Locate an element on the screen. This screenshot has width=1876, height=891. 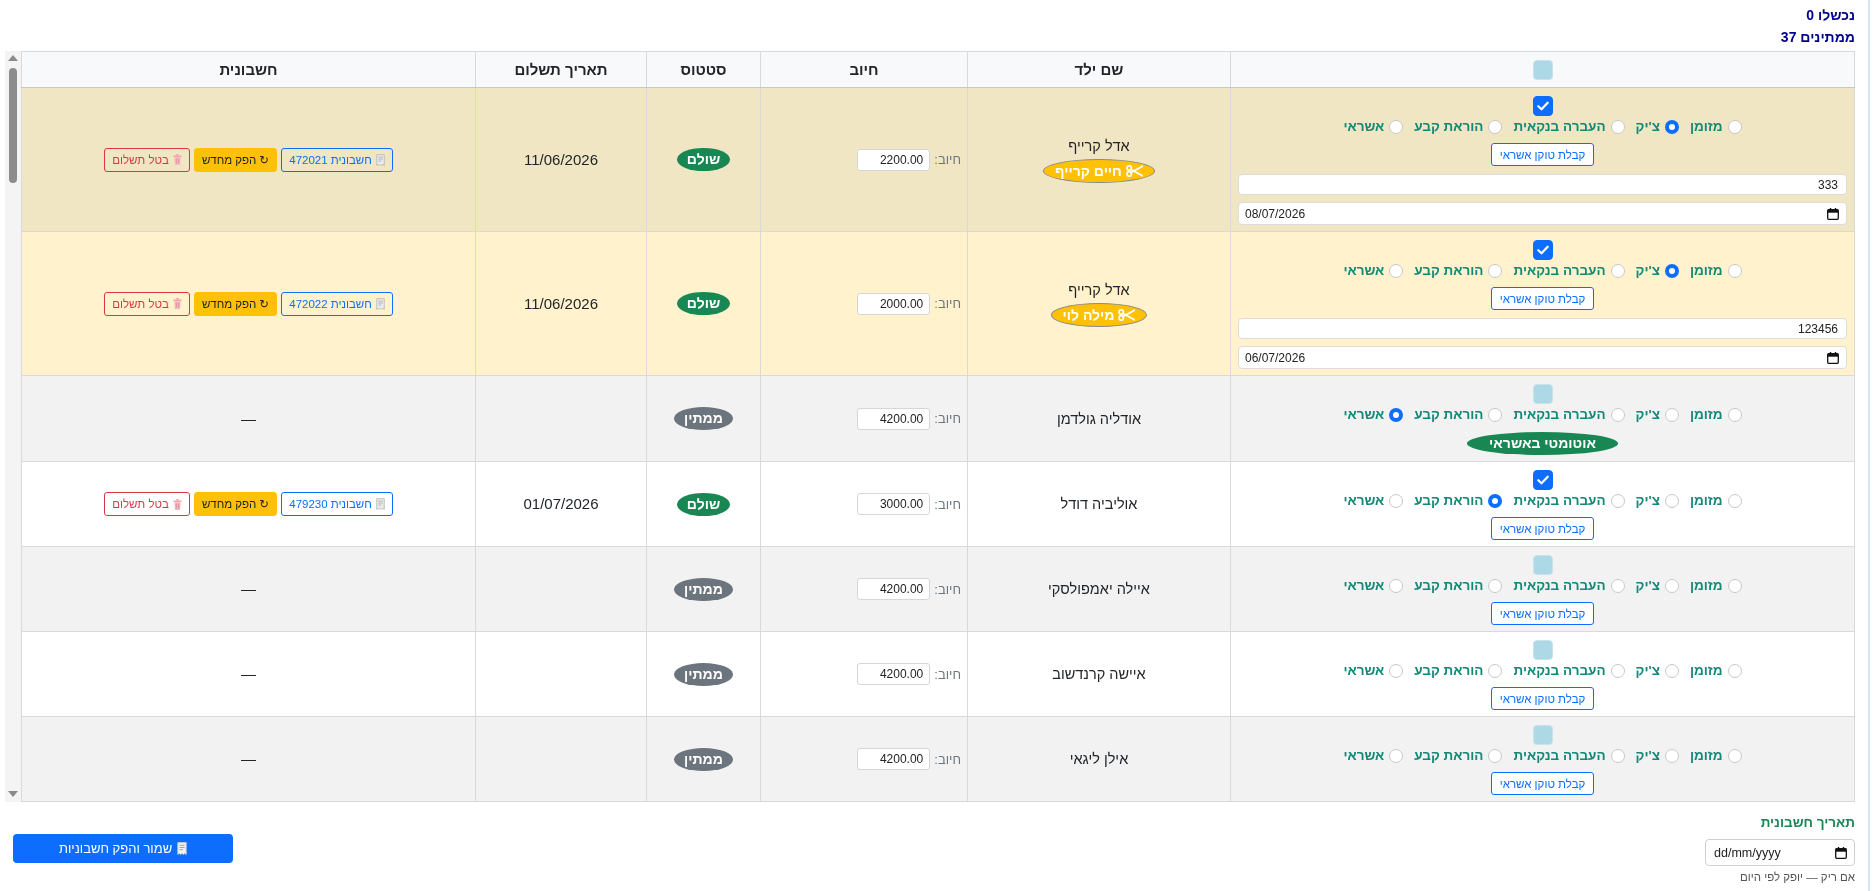
invoice-date-field: dd/mm/yyyy is located at coordinates (1780, 852).